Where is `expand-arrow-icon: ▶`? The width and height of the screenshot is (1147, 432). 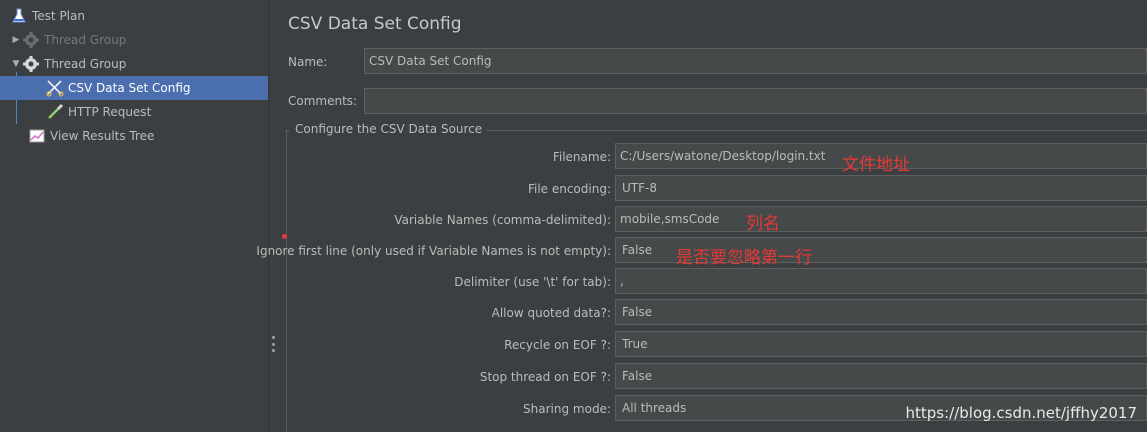 expand-arrow-icon: ▶ is located at coordinates (16, 40).